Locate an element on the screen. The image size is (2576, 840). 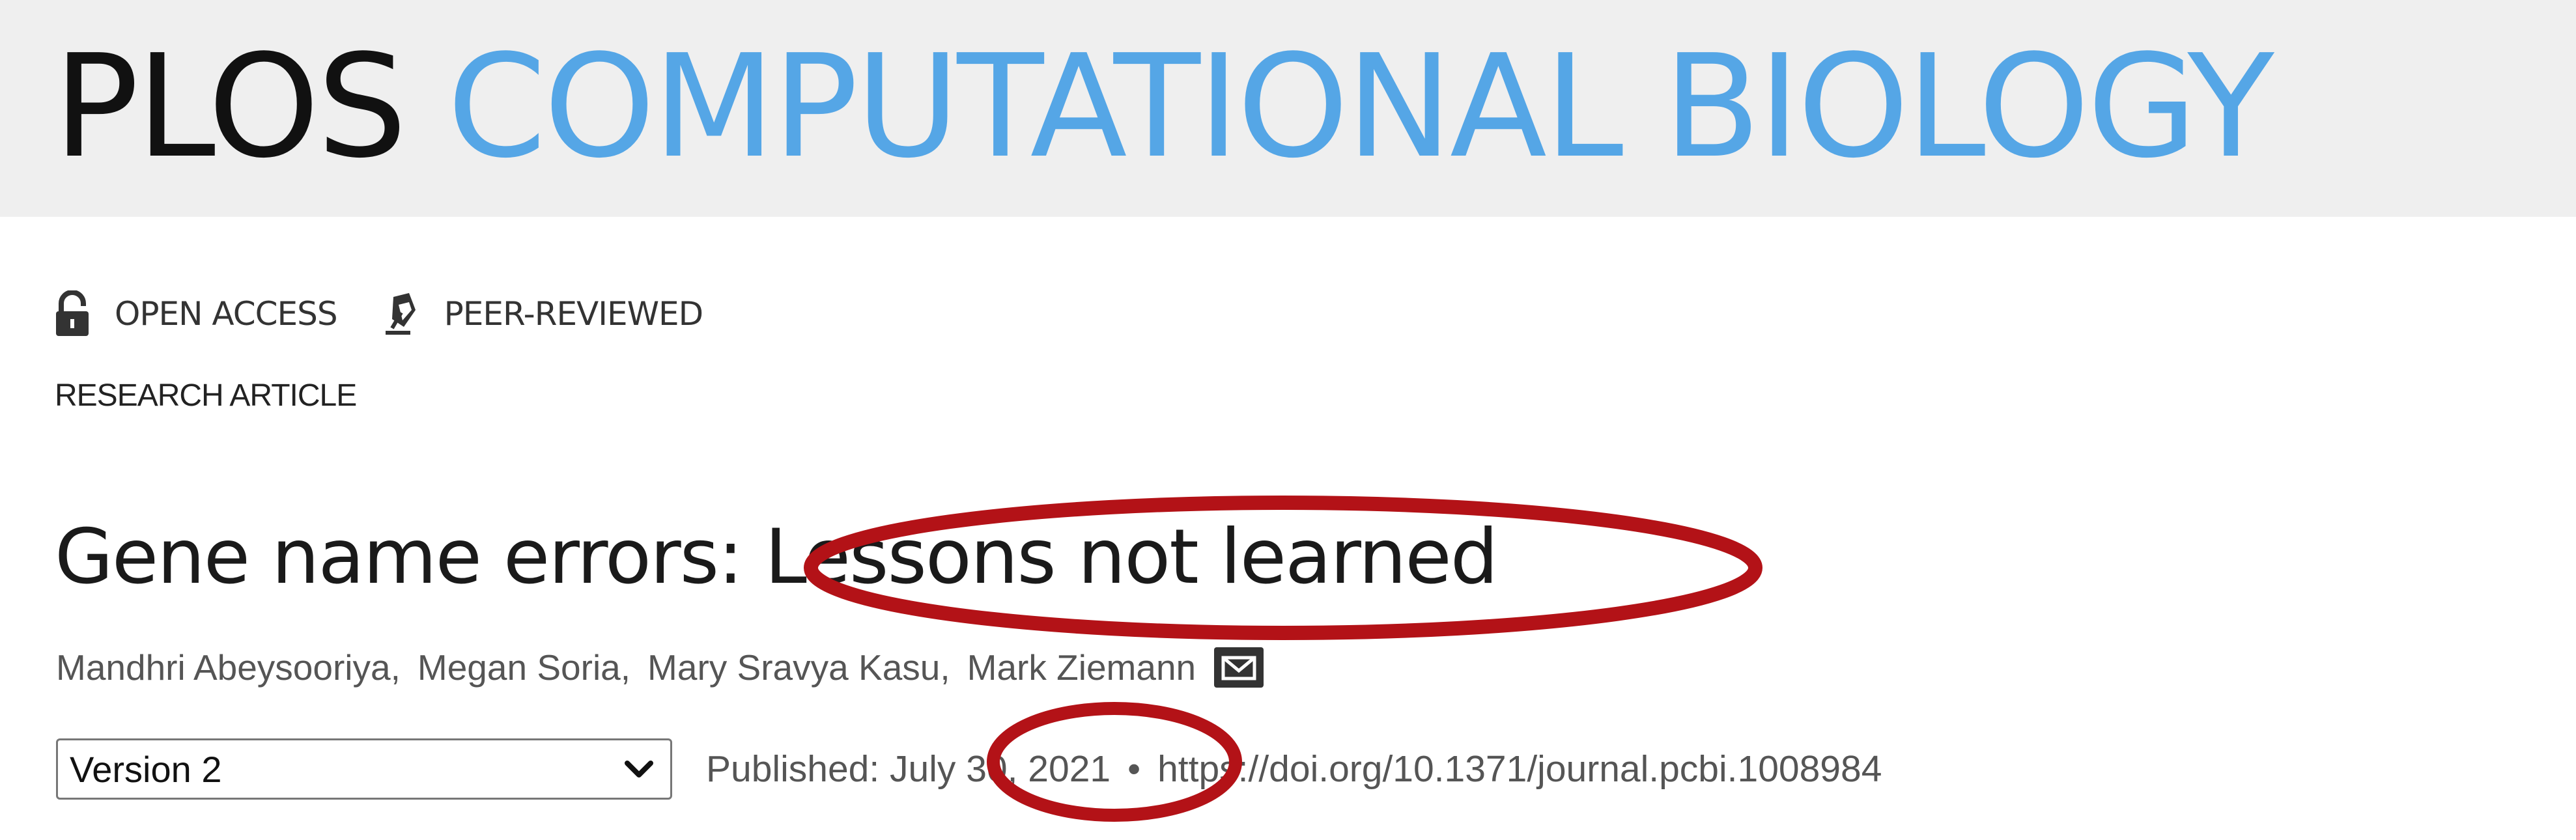
version-select-value: Version 2 is located at coordinates (146, 769).